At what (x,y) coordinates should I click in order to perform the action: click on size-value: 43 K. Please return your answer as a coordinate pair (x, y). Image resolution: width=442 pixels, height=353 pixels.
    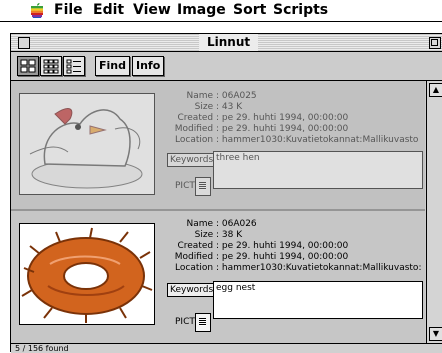
    Looking at the image, I should click on (232, 107).